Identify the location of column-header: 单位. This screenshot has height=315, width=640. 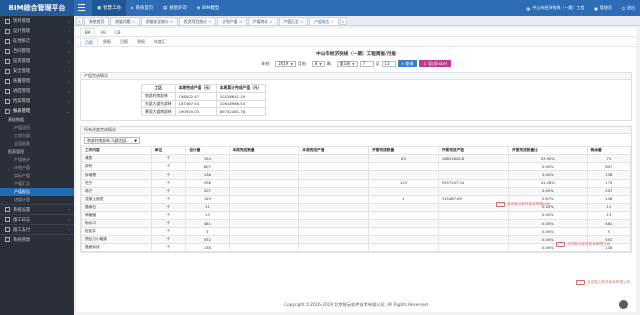
(168, 151).